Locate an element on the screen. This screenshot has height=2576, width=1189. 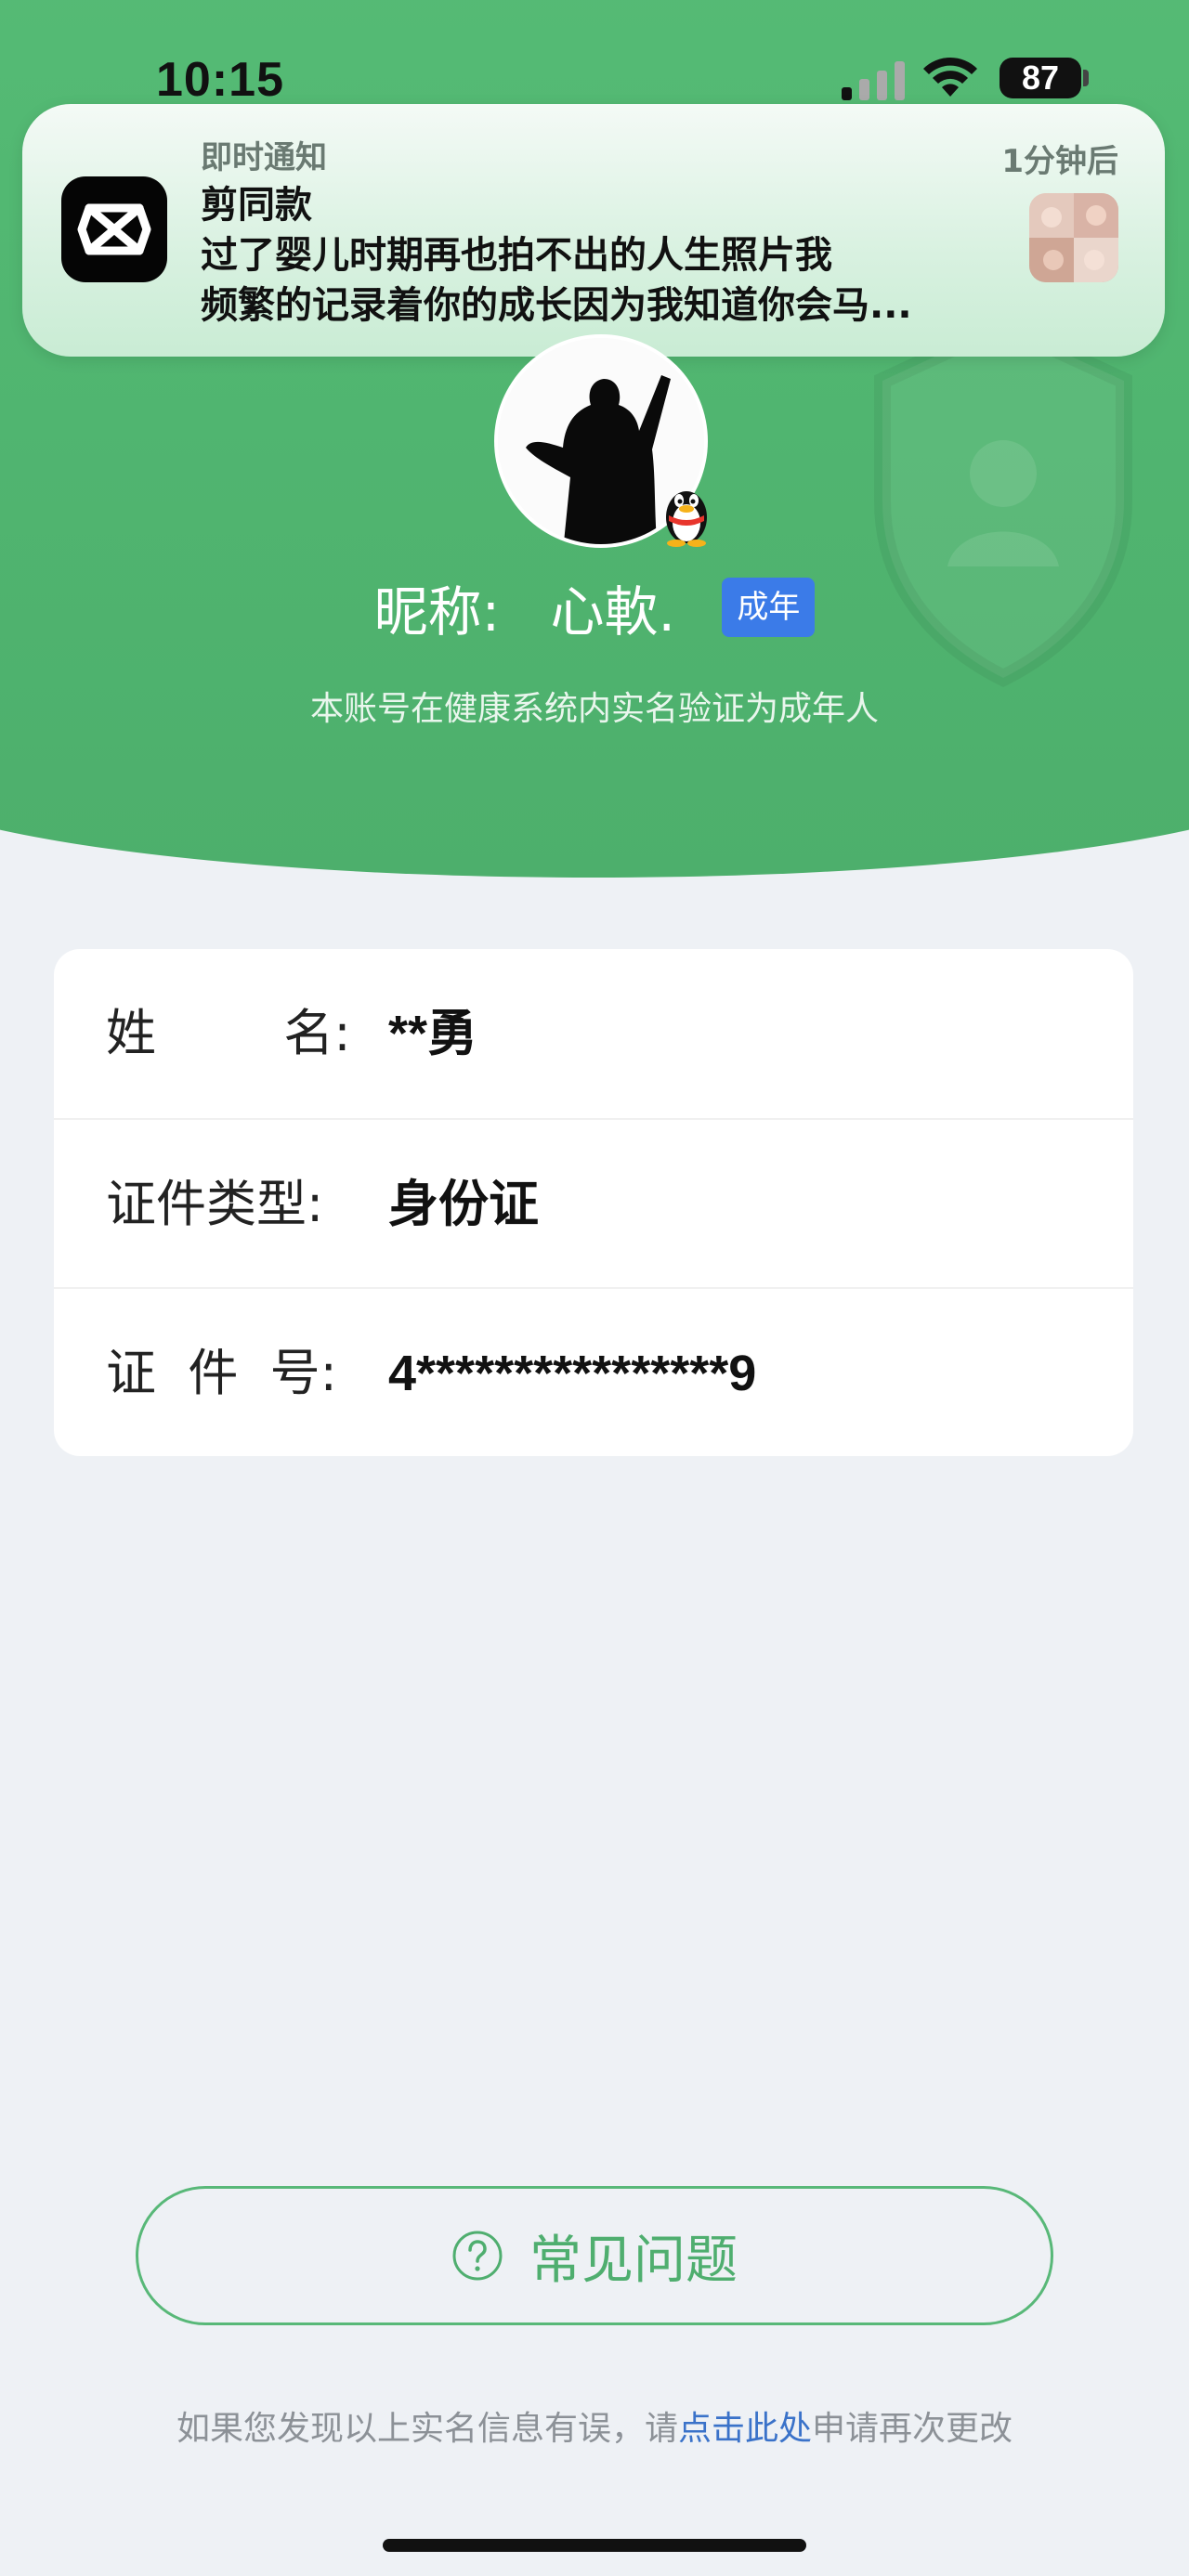
wifi-icon is located at coordinates (950, 77).